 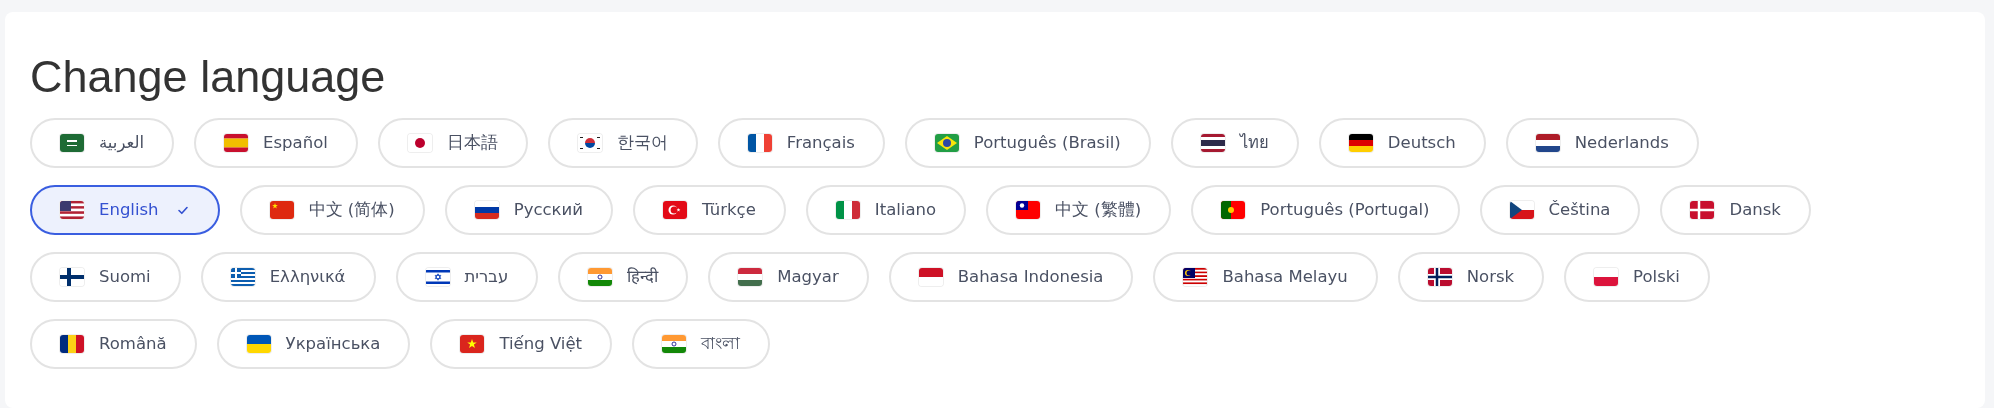 I want to click on language-button: Українська, so click(x=313, y=344).